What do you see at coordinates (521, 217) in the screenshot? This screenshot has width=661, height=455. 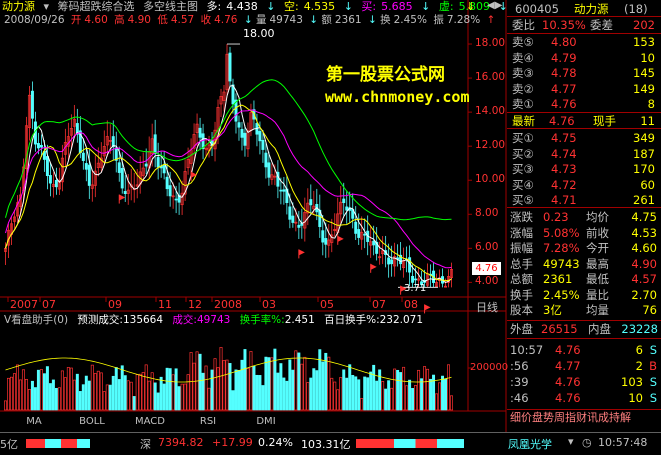 I see `stat-l1: 涨跌` at bounding box center [521, 217].